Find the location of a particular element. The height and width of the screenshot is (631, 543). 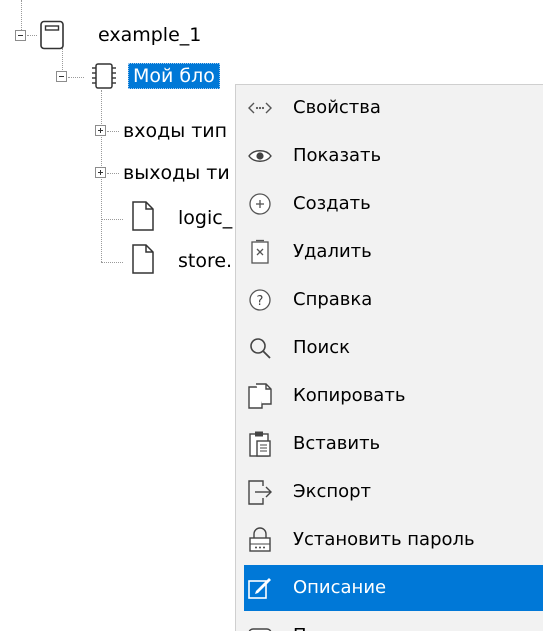

tree-node-outputs-label: выходы ти is located at coordinates (176, 173).